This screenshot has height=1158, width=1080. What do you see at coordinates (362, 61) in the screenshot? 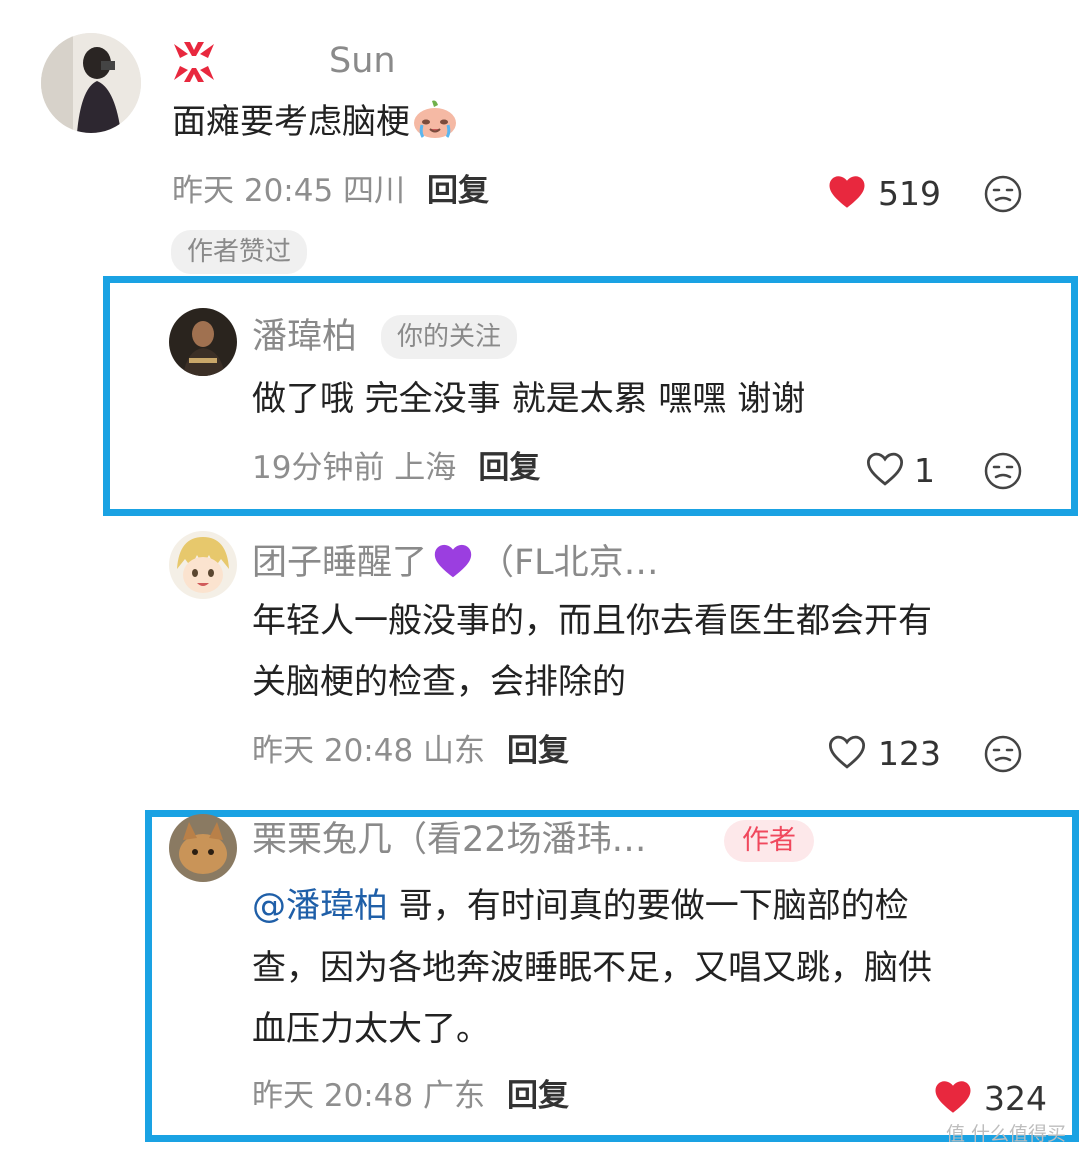
I see `comment1-username: Sun` at bounding box center [362, 61].